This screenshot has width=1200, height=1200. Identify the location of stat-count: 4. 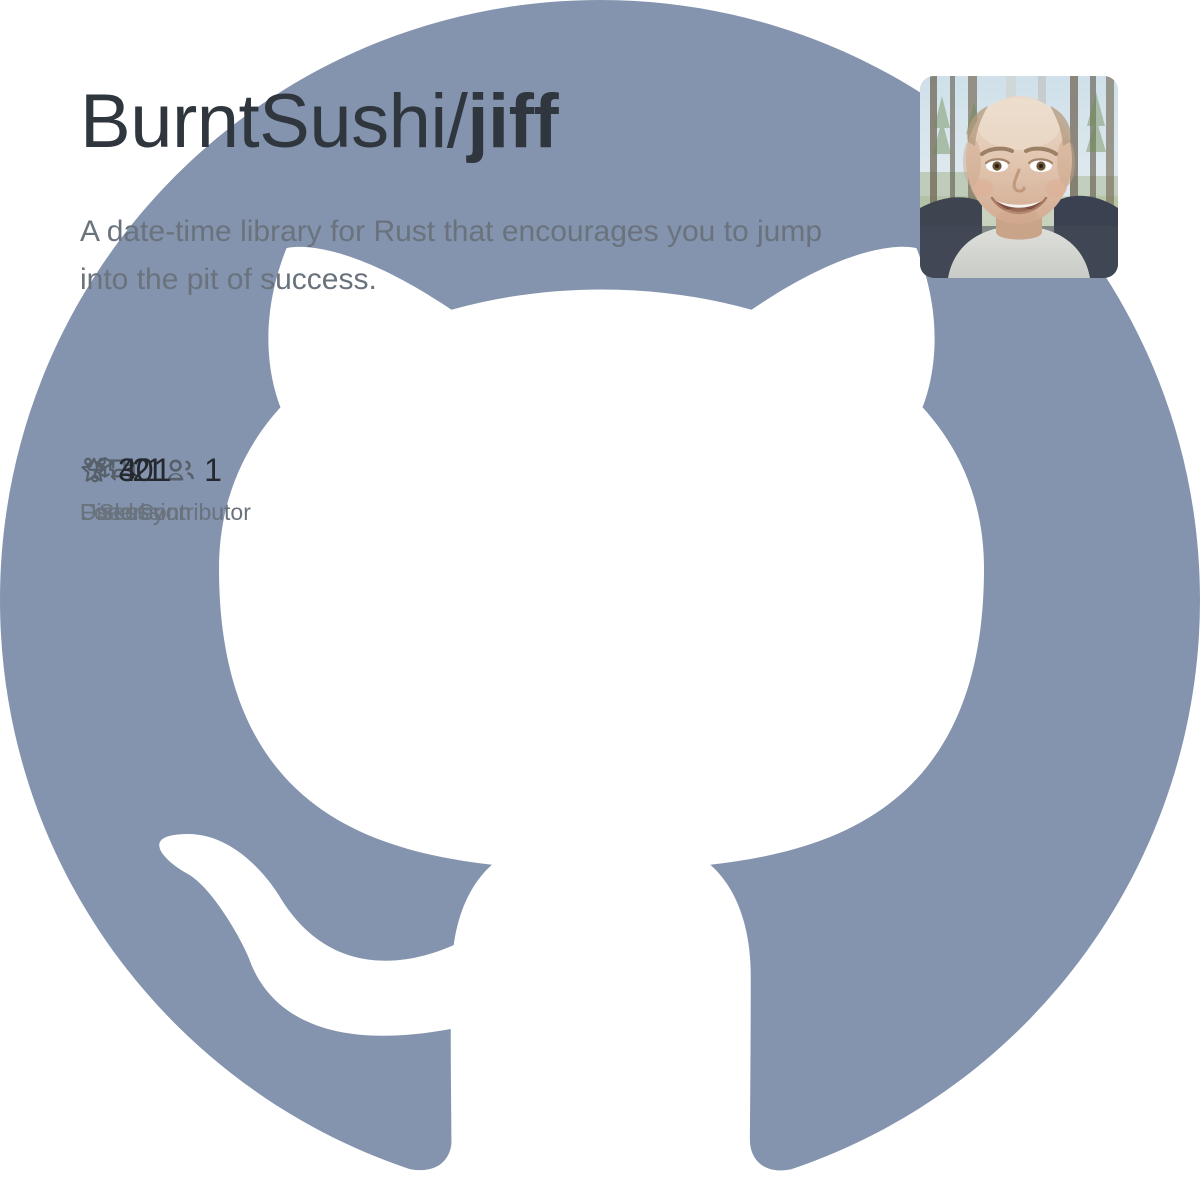
(127, 470).